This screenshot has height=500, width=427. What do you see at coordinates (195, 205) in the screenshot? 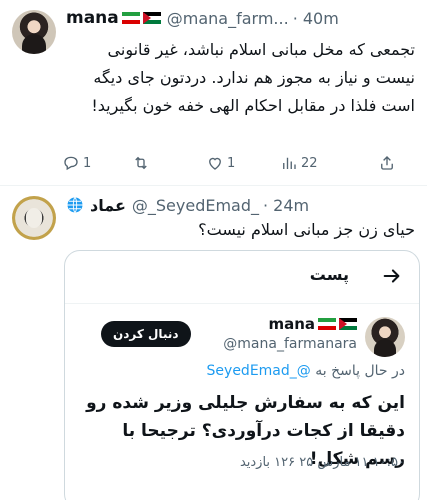
I see `author-handle: @_SeyedEmad_` at bounding box center [195, 205].